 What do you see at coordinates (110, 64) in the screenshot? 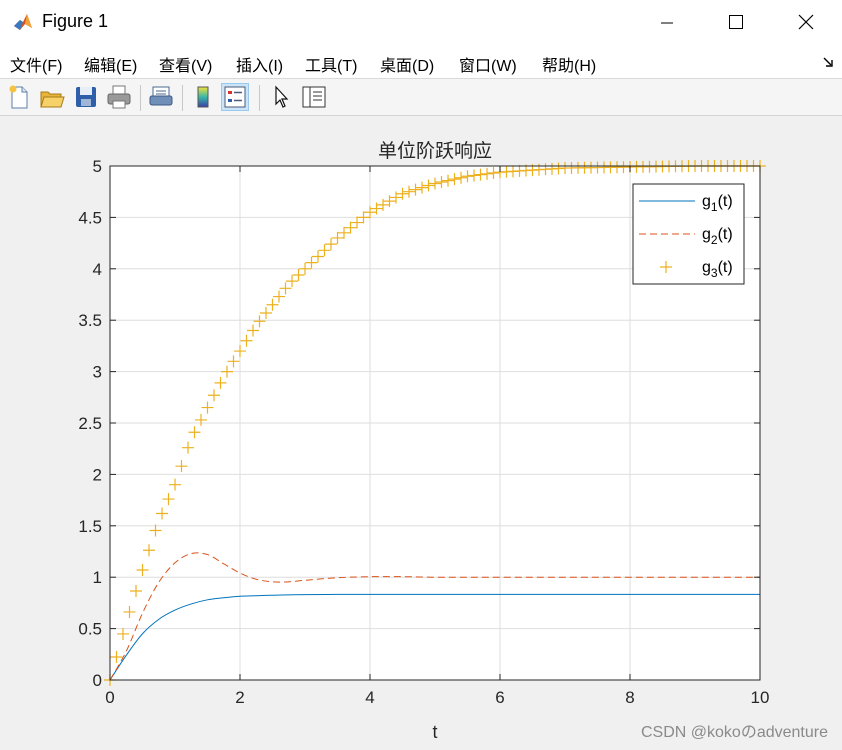
I see `menu-edit: 编辑(E)` at bounding box center [110, 64].